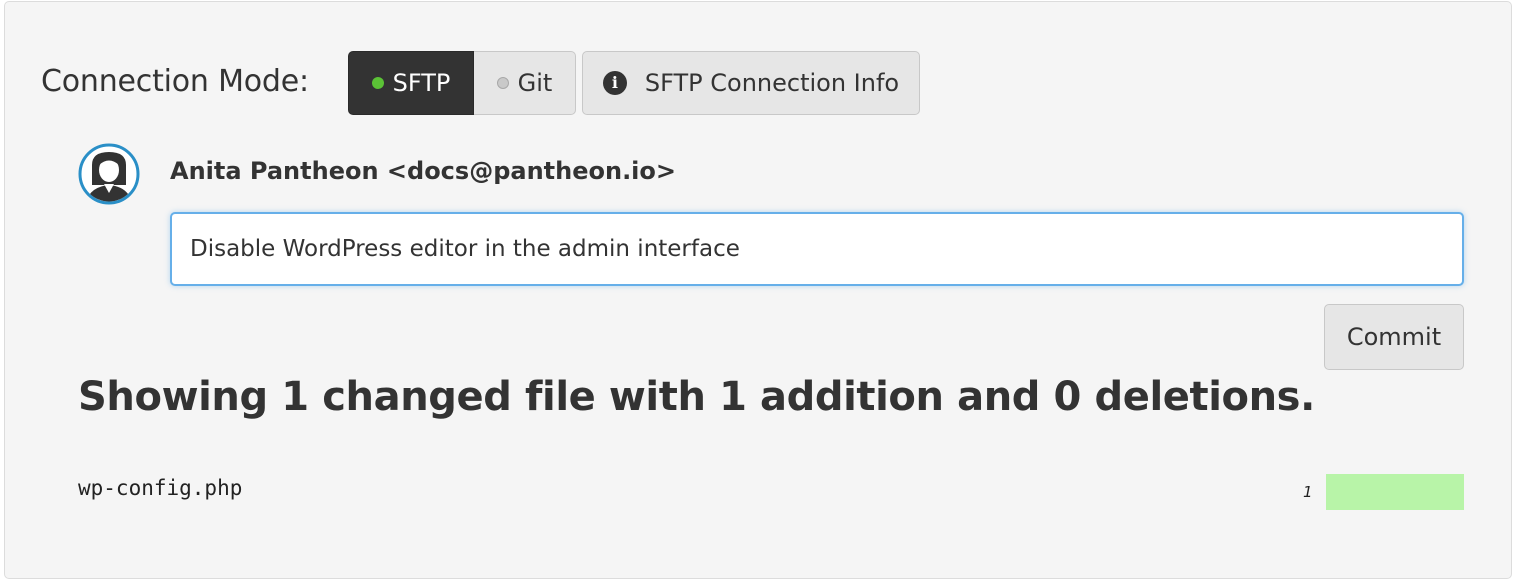  I want to click on addition-bar, so click(1395, 492).